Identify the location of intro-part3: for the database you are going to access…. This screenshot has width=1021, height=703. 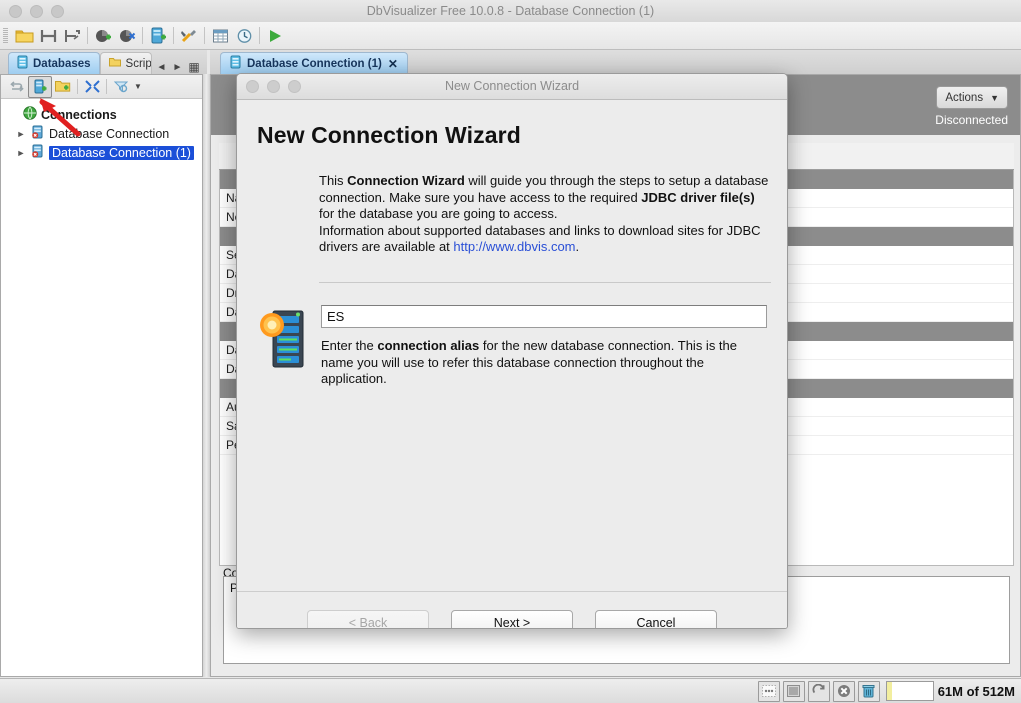
(438, 214).